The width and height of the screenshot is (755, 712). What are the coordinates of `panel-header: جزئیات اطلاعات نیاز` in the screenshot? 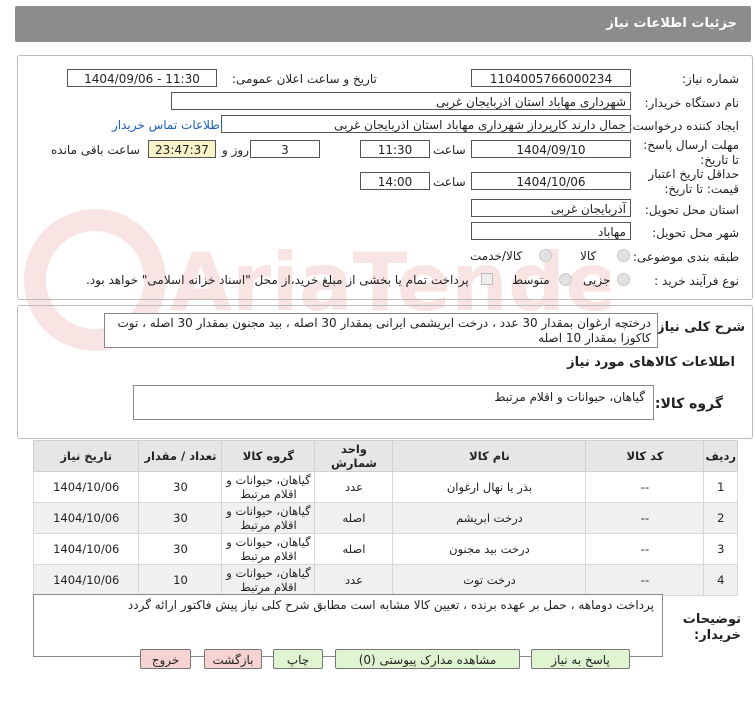 It's located at (383, 24).